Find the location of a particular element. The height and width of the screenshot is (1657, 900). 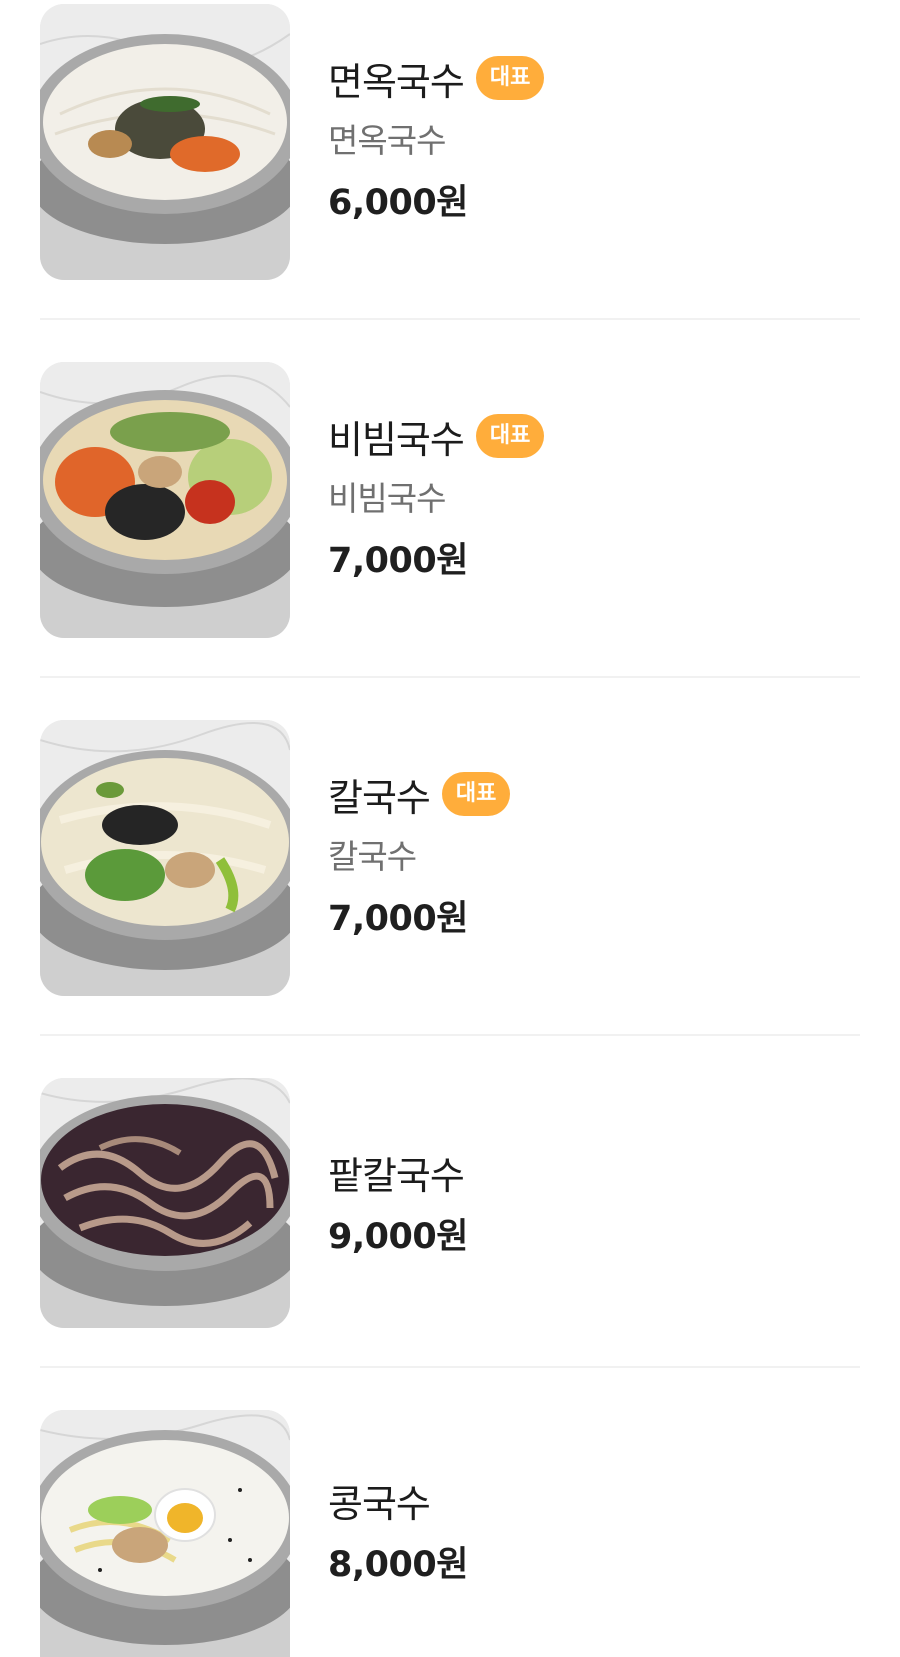

menu-item-name: 팥칼국수 is located at coordinates (396, 1175).